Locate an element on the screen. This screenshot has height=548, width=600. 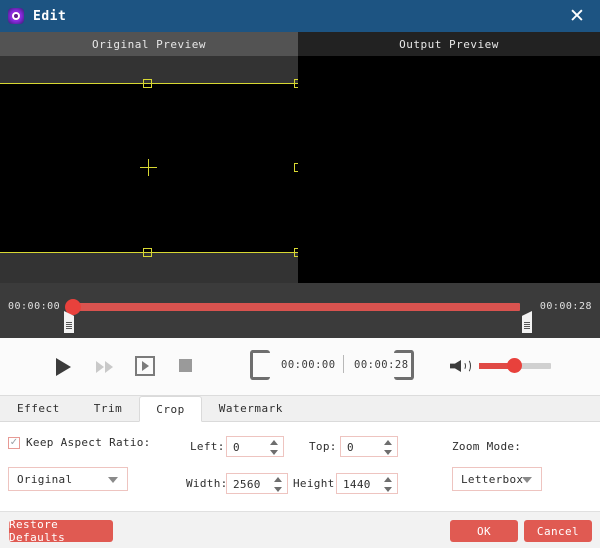
ok-button: OK is located at coordinates (484, 531).